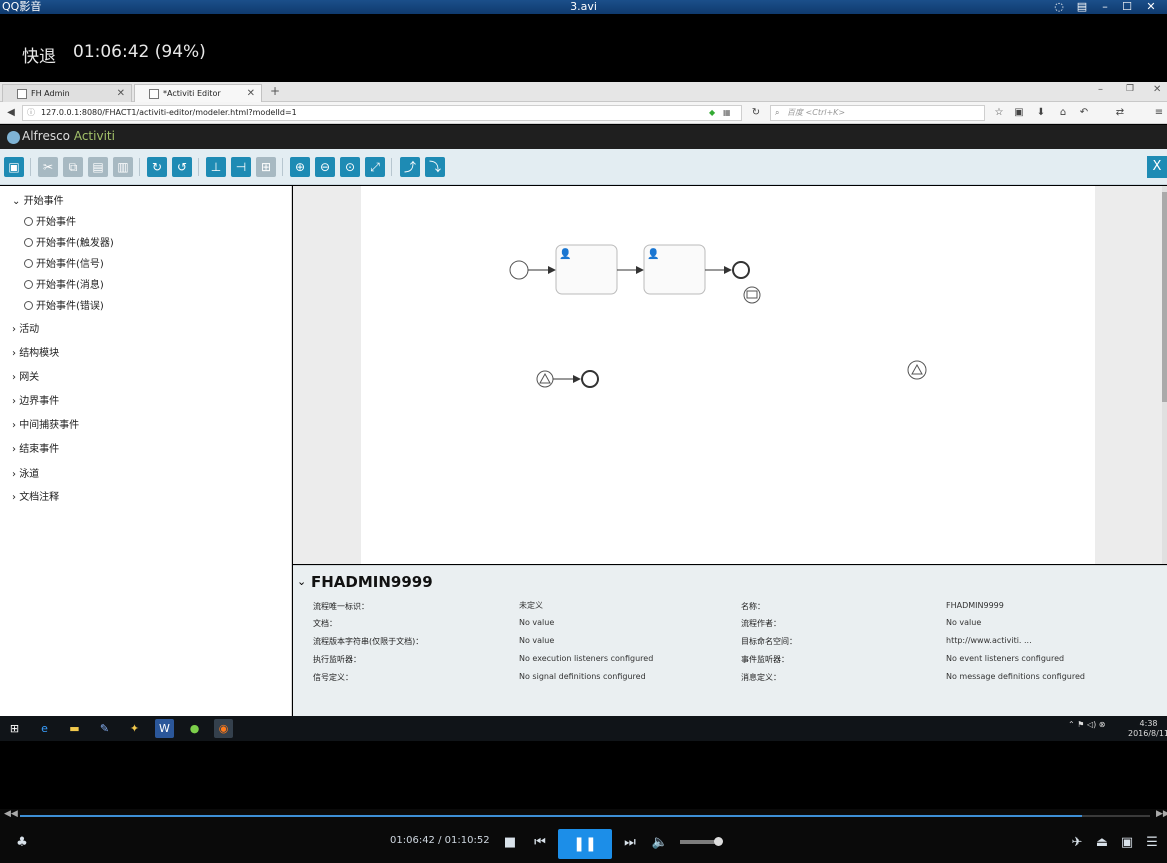 The image size is (1167, 863). Describe the element at coordinates (435, 167) in the screenshot. I see `bendpoint-remove-icon: ⤵` at that location.